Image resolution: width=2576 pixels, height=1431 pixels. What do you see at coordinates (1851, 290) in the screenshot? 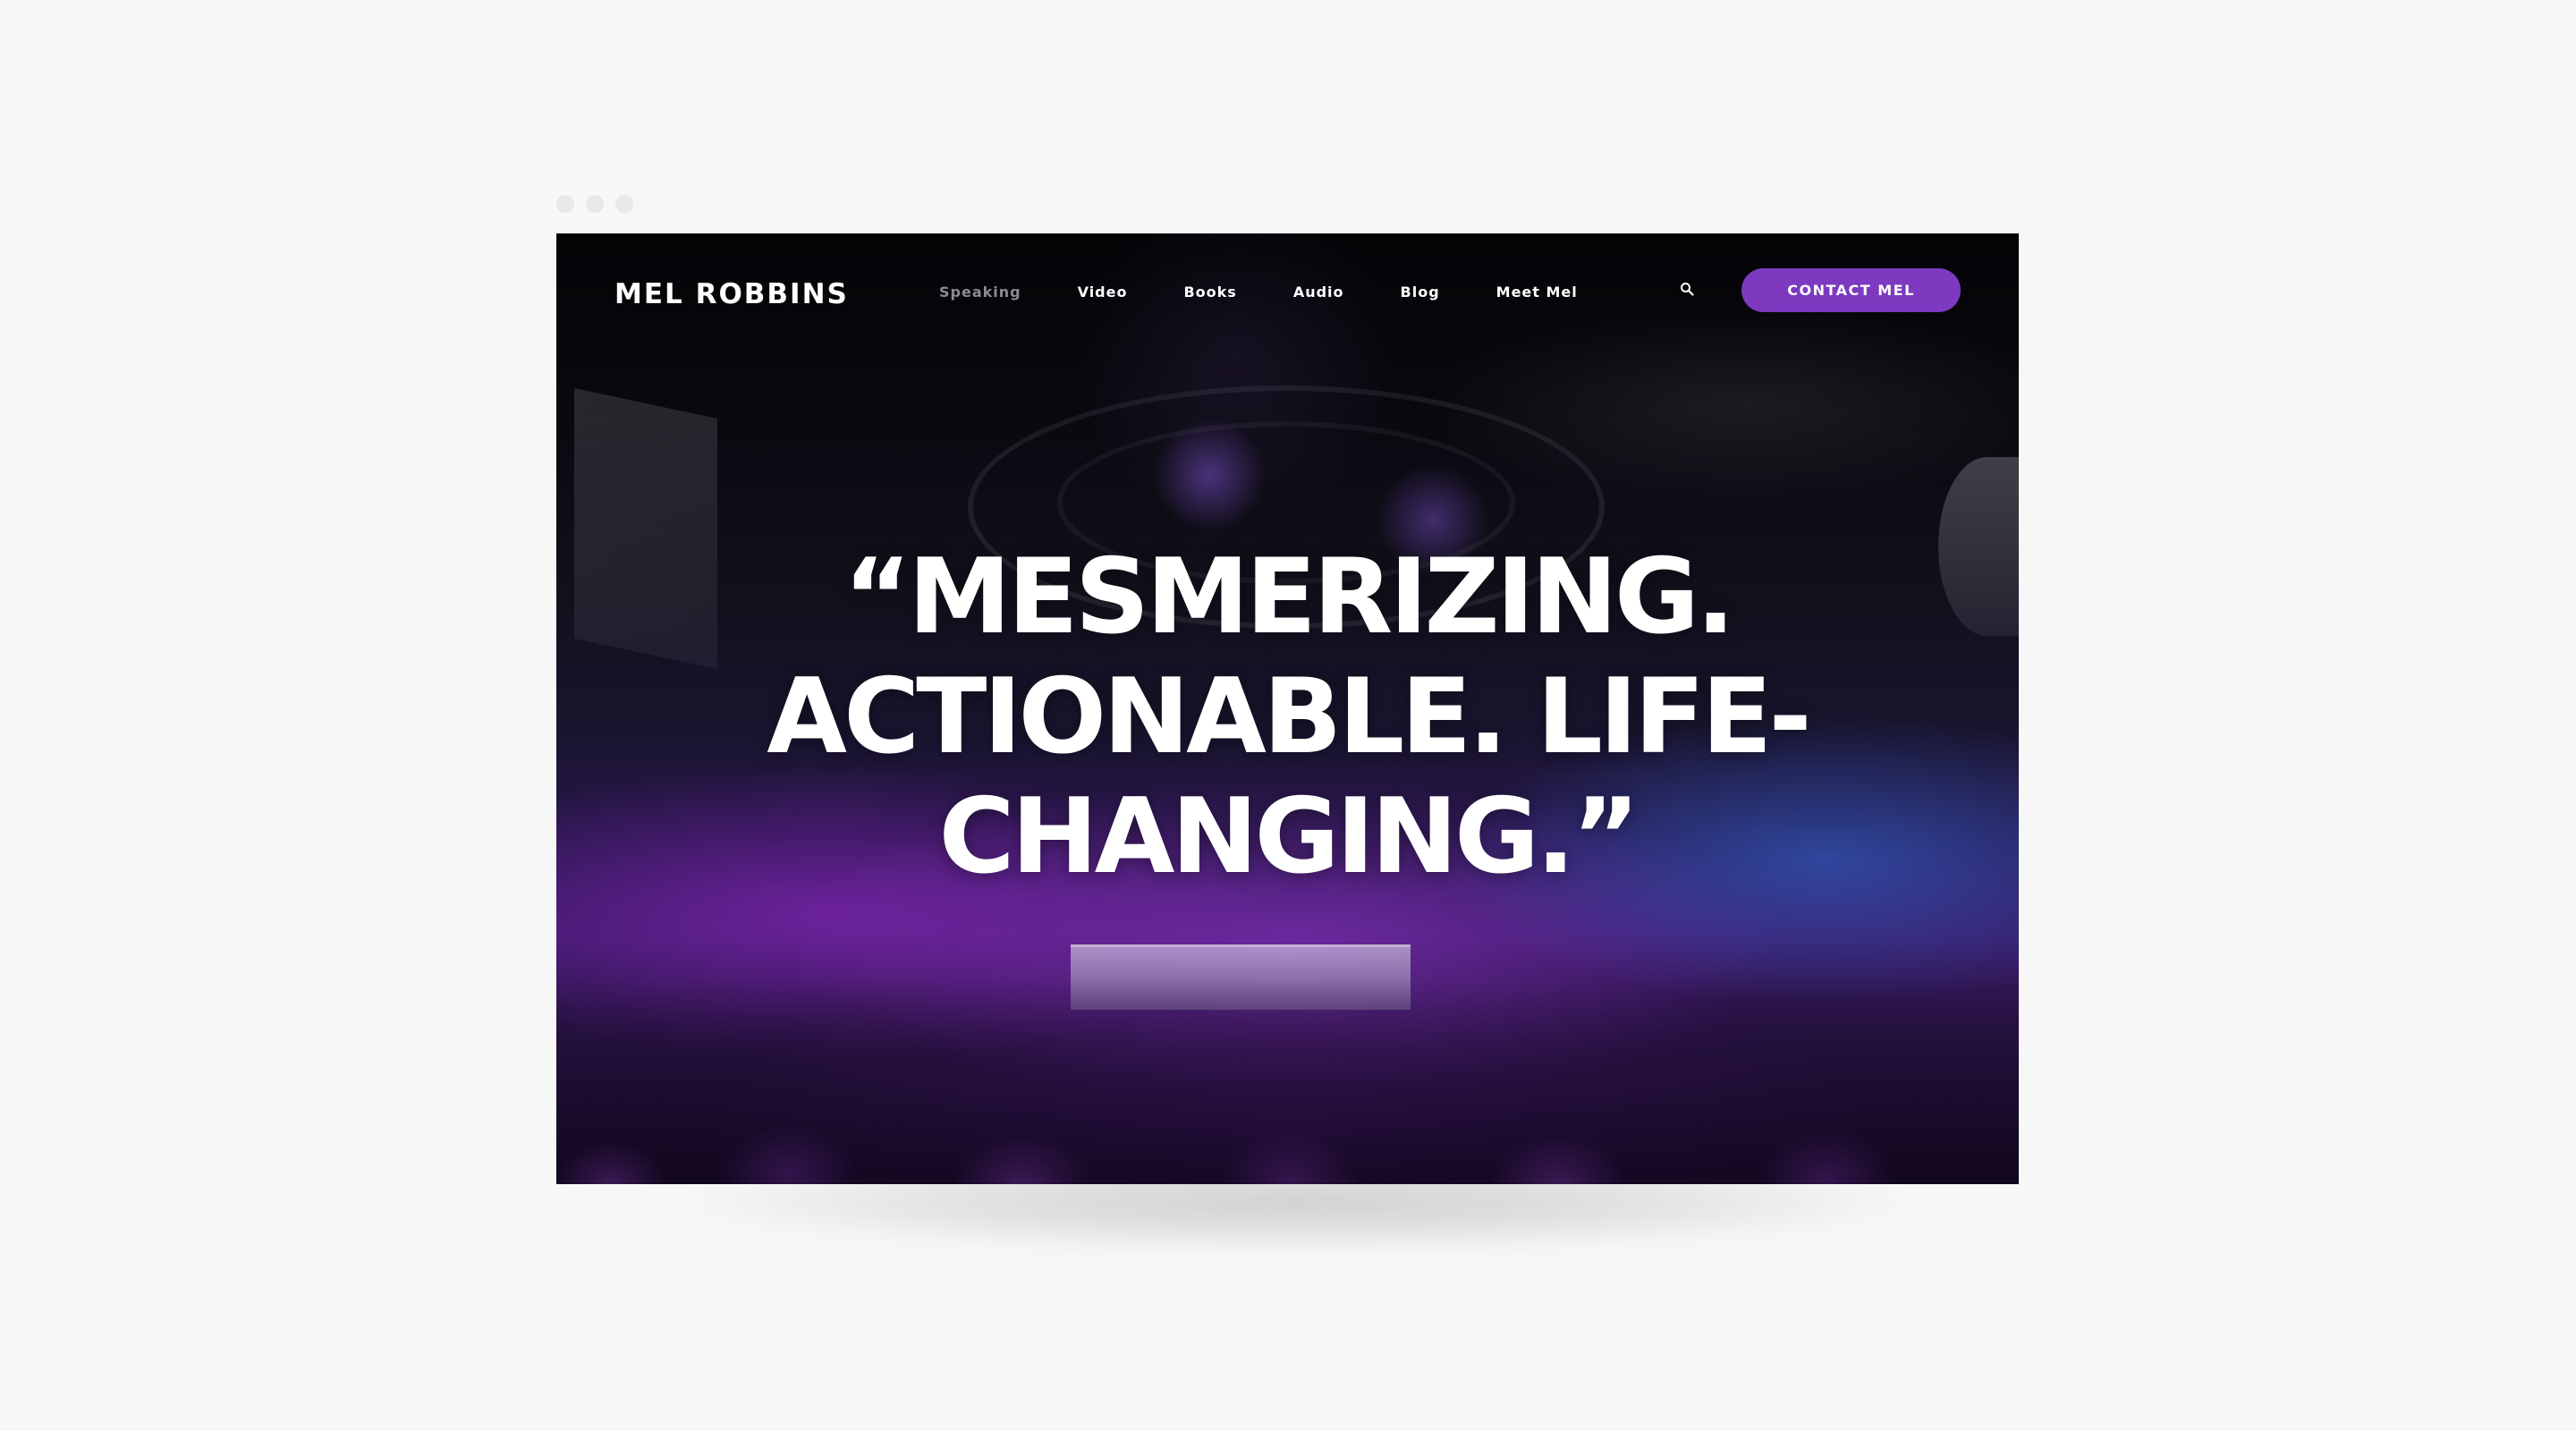
I see `contact-mel-button: CONTACT MEL` at bounding box center [1851, 290].